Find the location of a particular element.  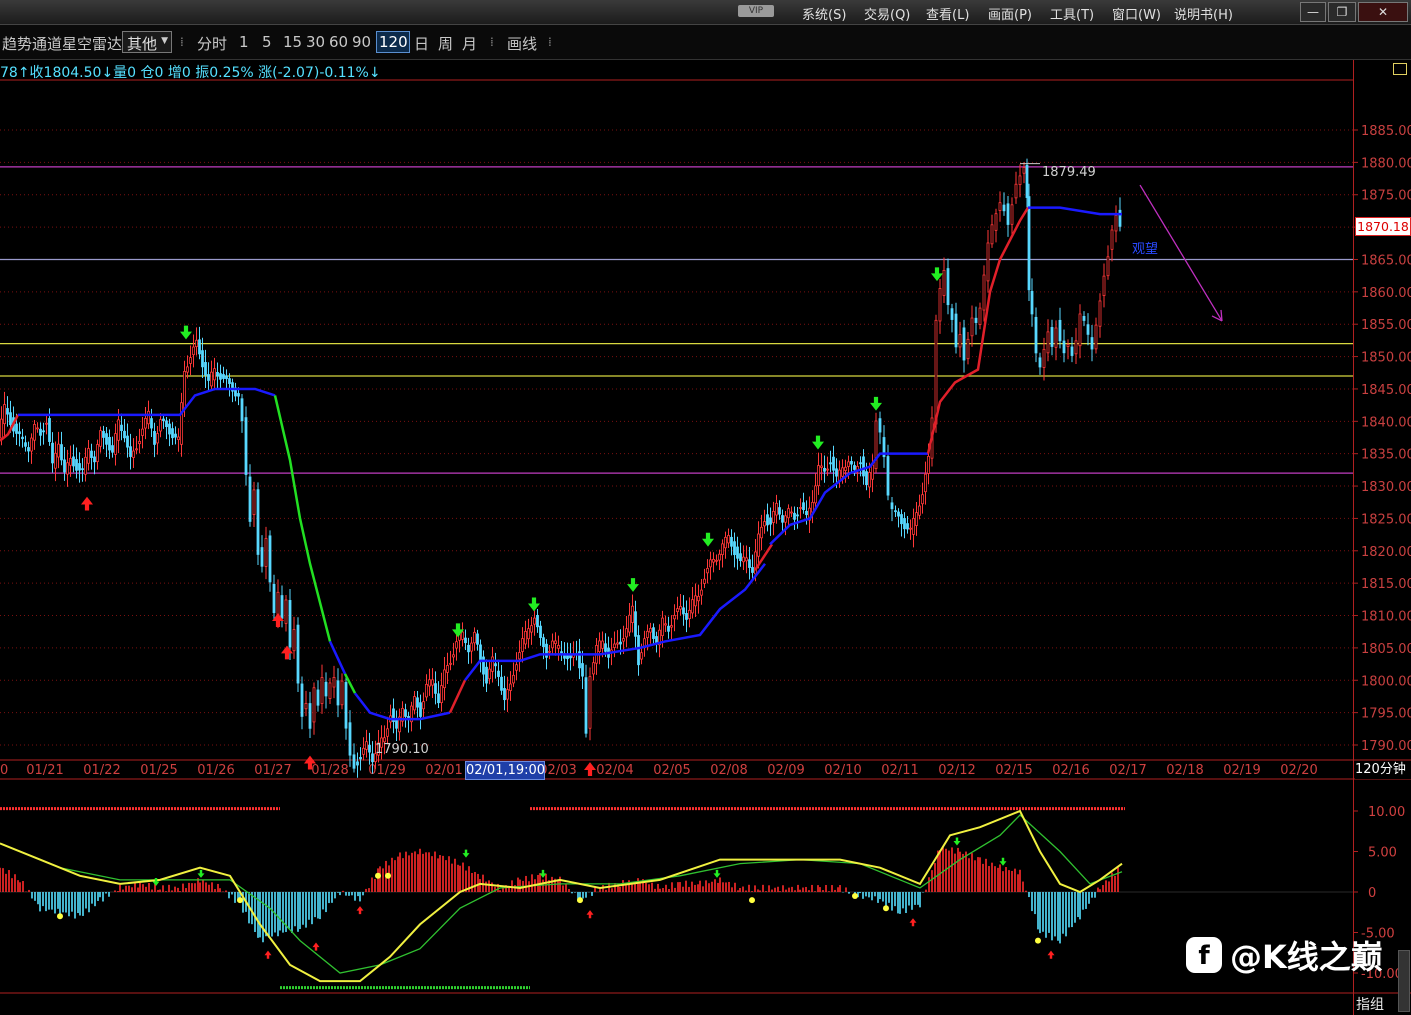

period-60: 60 is located at coordinates (338, 42).